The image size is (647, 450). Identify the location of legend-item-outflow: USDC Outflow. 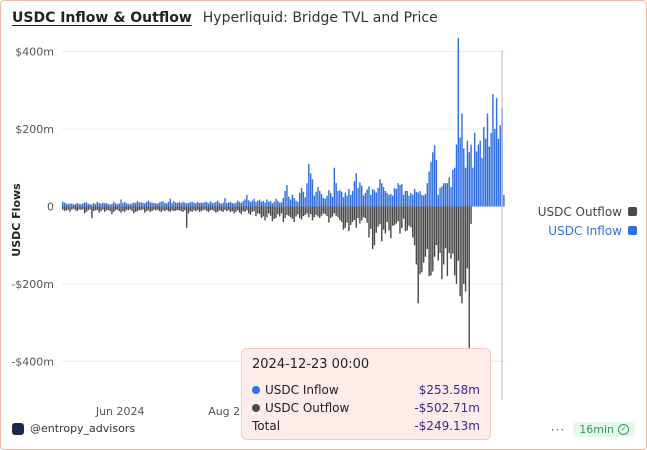
(587, 211).